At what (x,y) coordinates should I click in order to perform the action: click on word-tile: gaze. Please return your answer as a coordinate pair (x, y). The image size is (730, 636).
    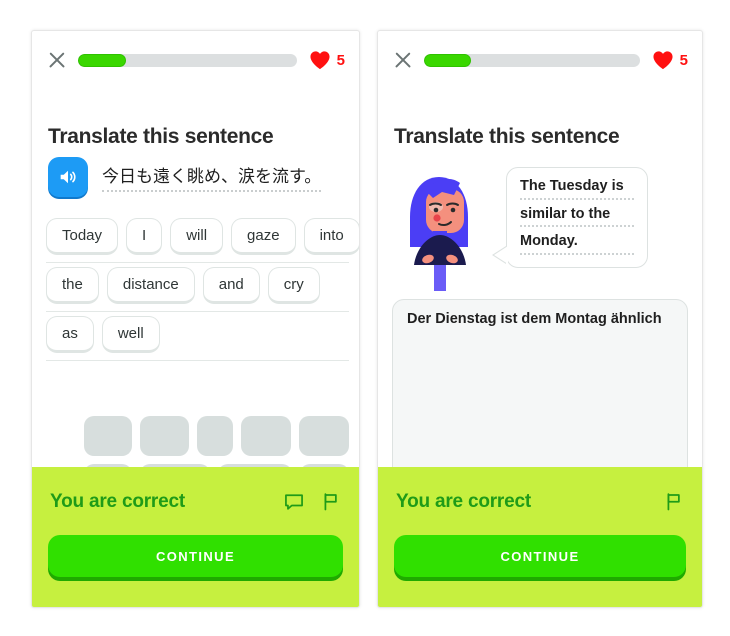
    Looking at the image, I should click on (263, 236).